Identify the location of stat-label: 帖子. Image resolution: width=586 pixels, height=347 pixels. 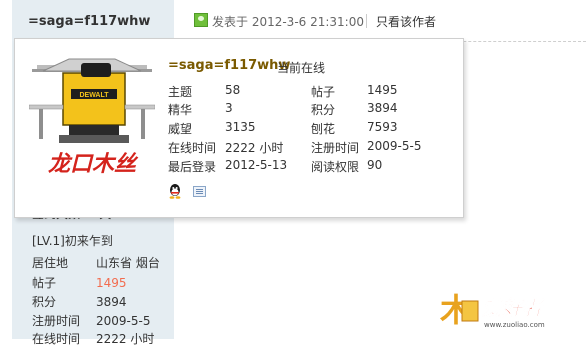
(323, 92).